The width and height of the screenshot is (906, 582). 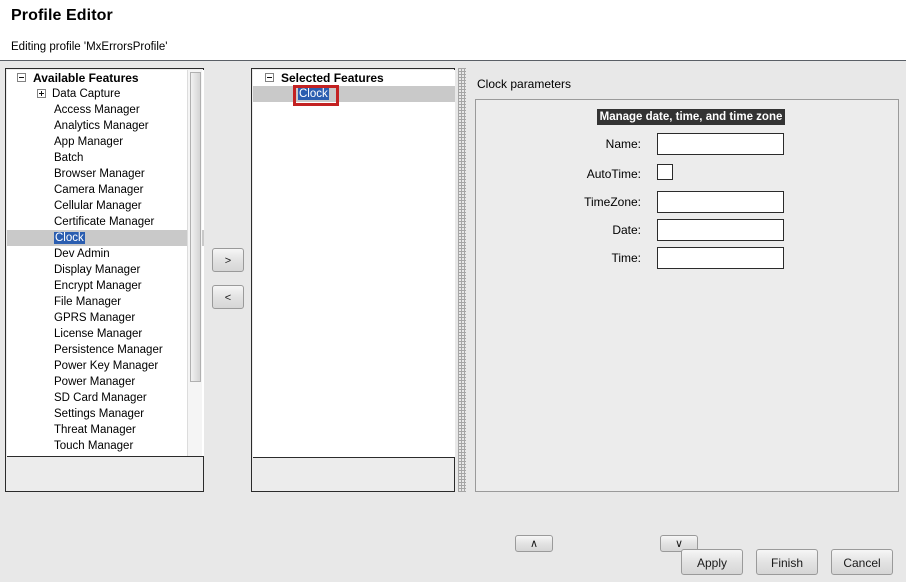 I want to click on list-item-label: Batch, so click(x=69, y=158).